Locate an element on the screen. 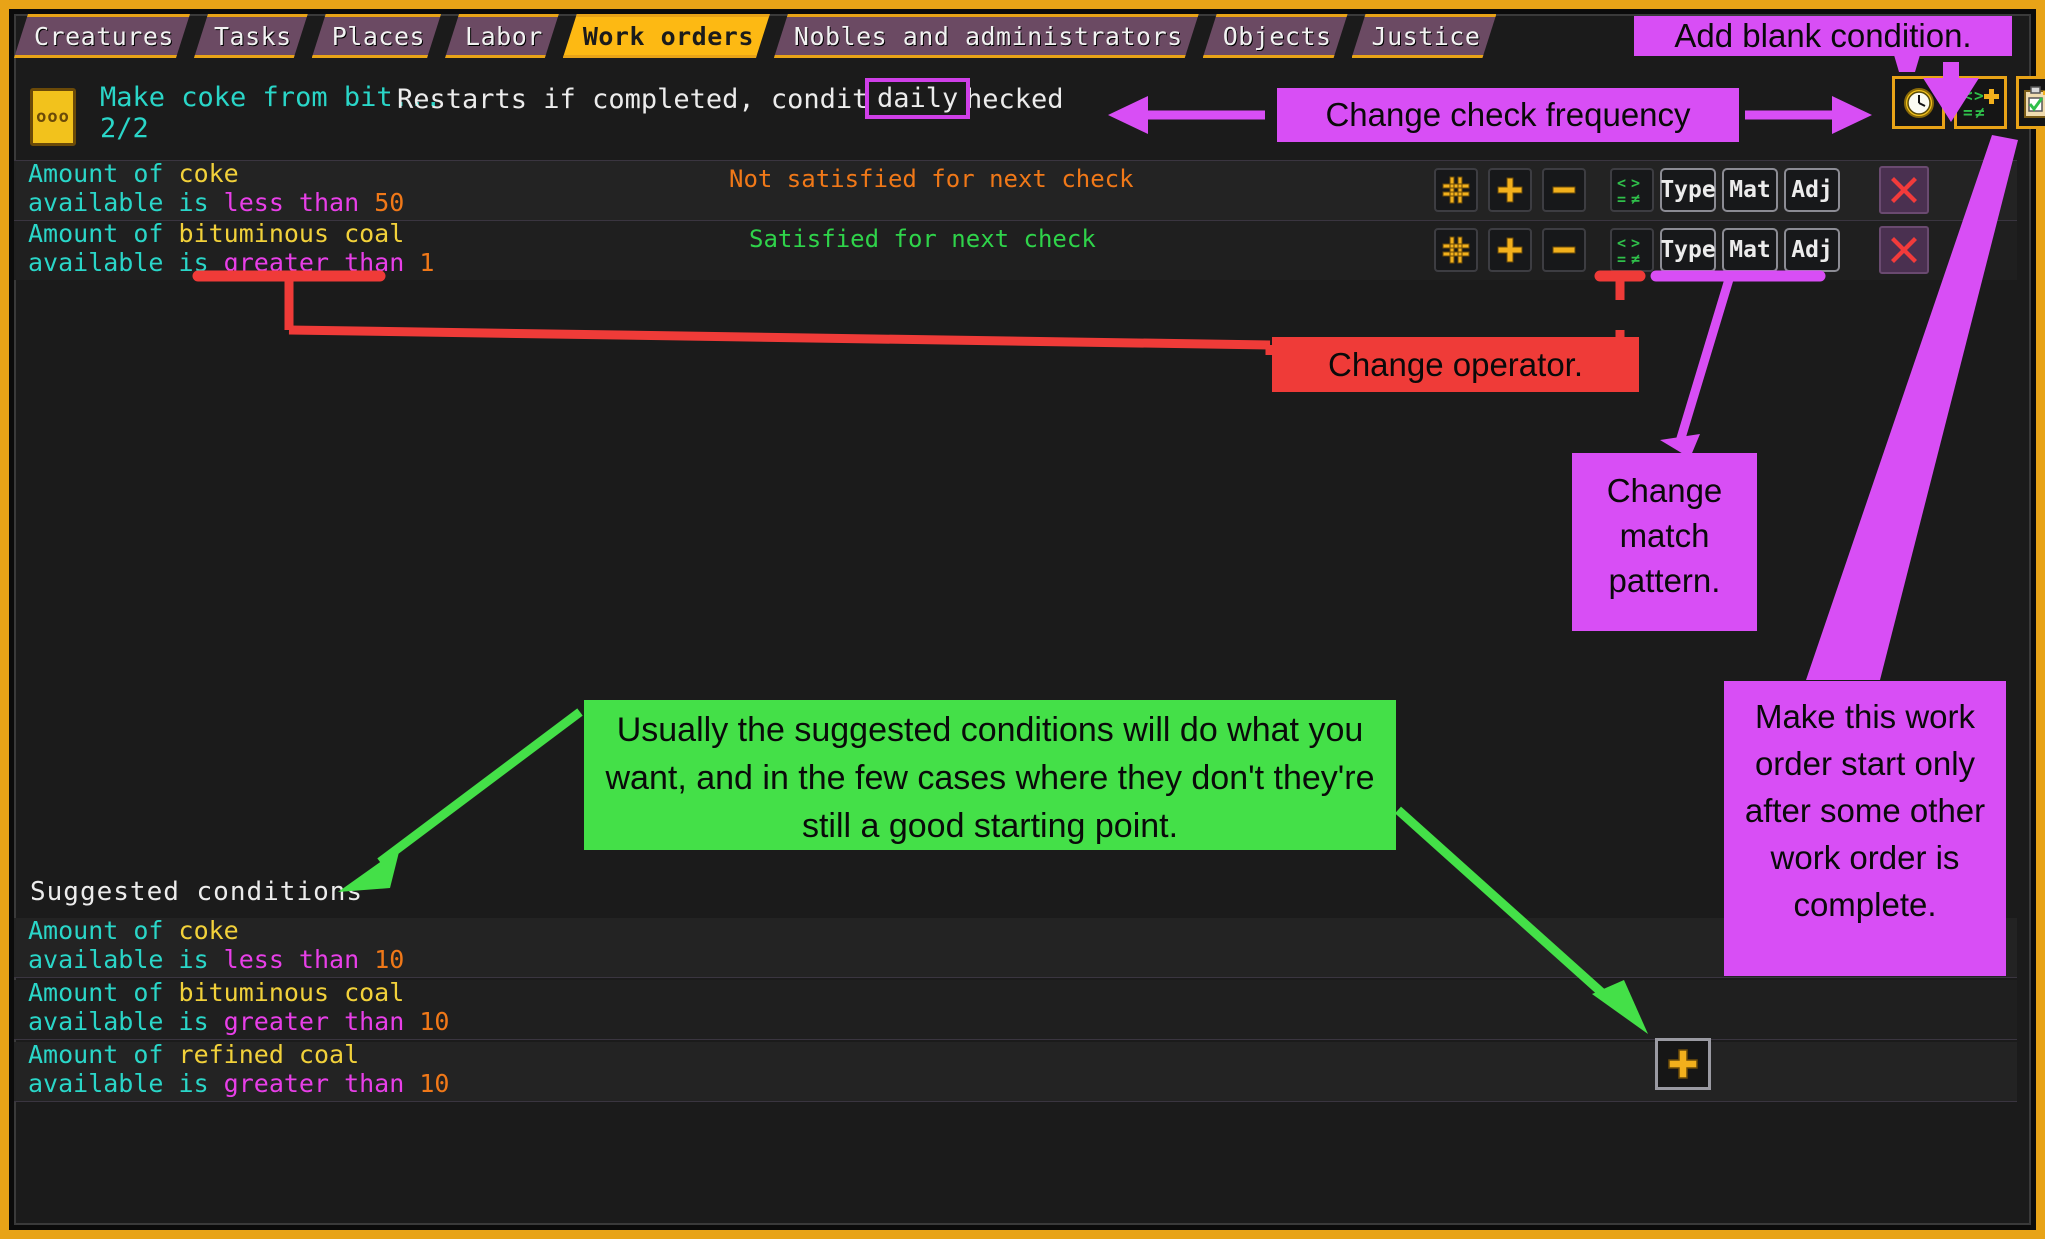  suggested-material: refined coal is located at coordinates (269, 1054).